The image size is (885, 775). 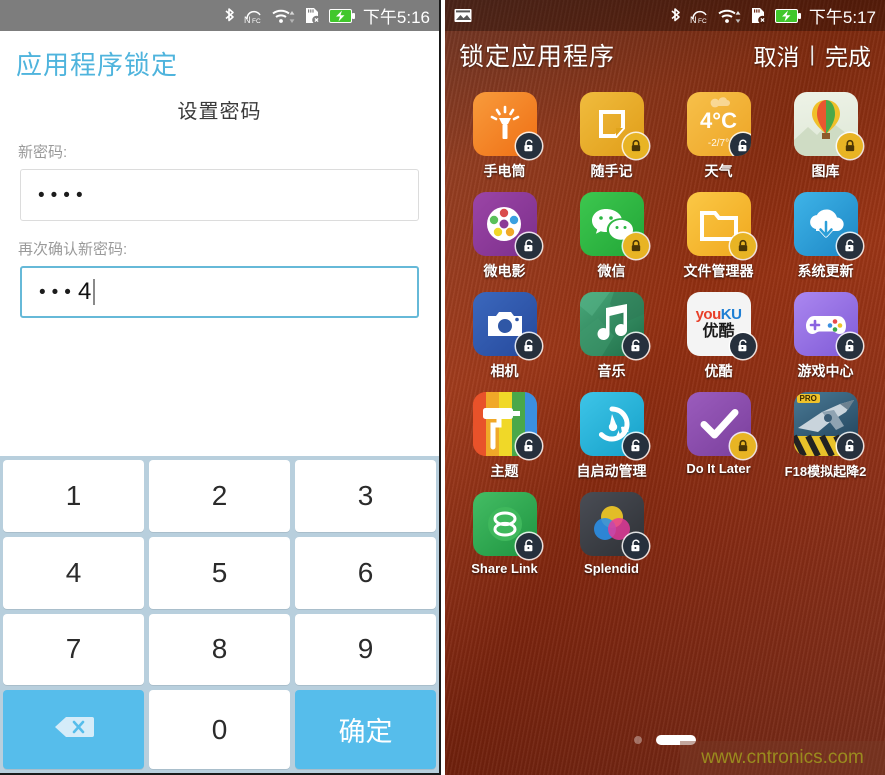 I want to click on app-item: Share Link, so click(x=504, y=533).